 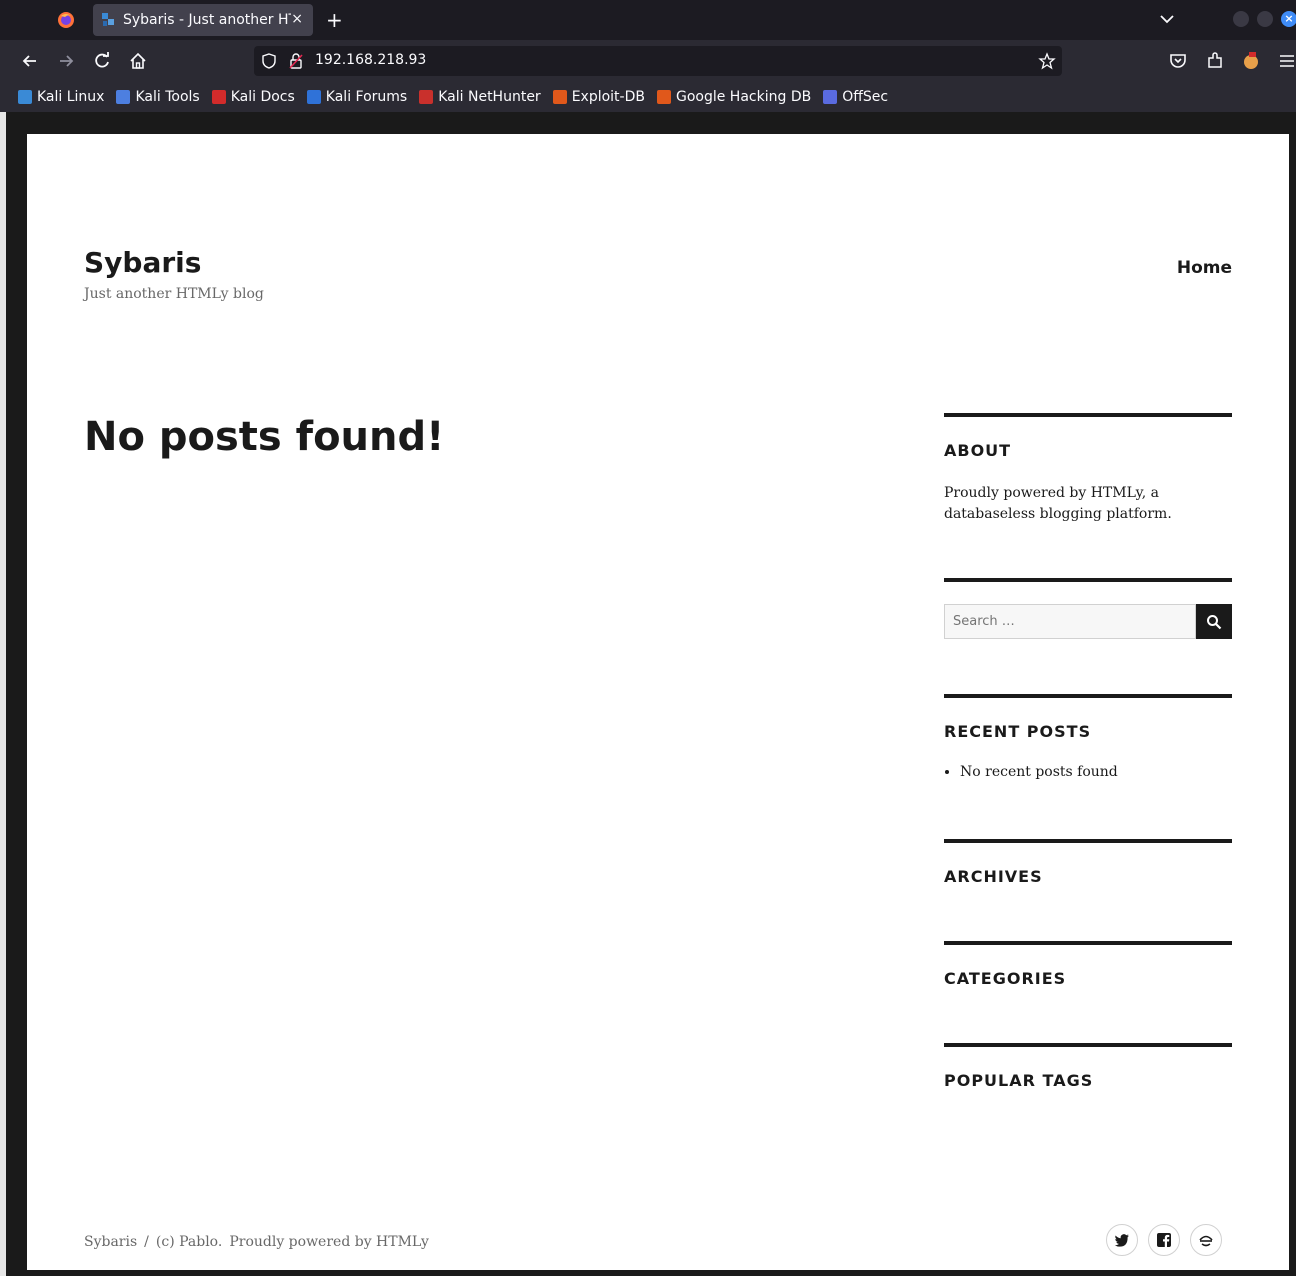 I want to click on active-tab: Sybaris - Just another HTML ×, so click(x=203, y=20).